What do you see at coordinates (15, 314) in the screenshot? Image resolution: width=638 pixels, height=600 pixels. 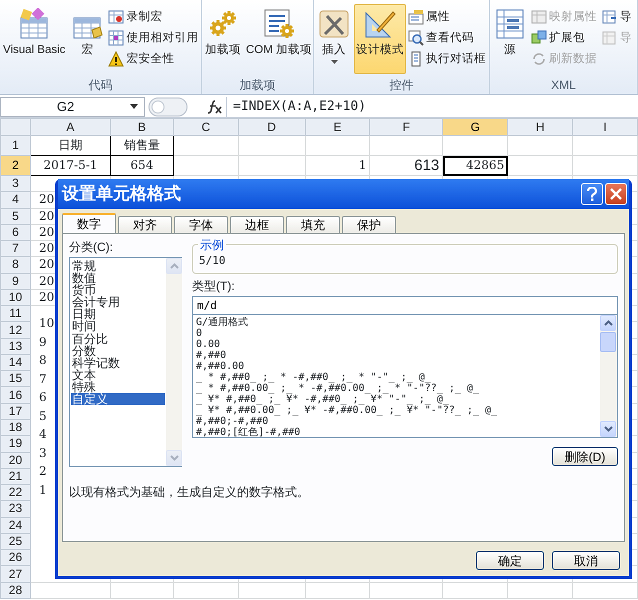 I see `row-header: 11` at bounding box center [15, 314].